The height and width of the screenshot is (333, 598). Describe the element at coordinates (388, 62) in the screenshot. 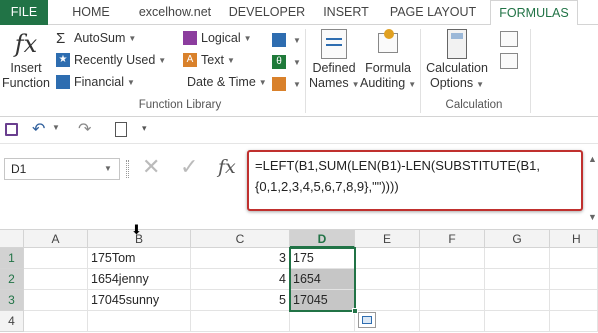

I see `formula-auditing-button: Formula Auditing ▼` at that location.